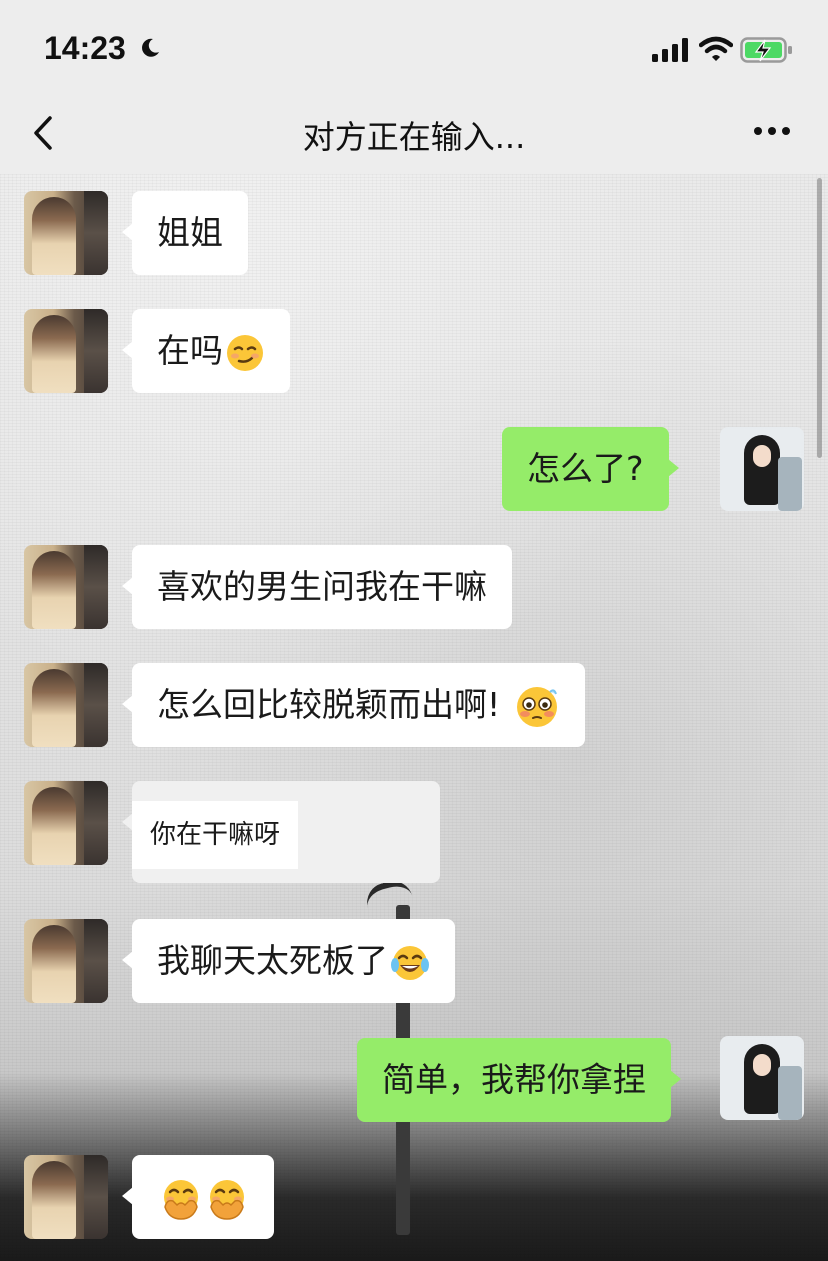  I want to click on moon-icon, so click(150, 47).